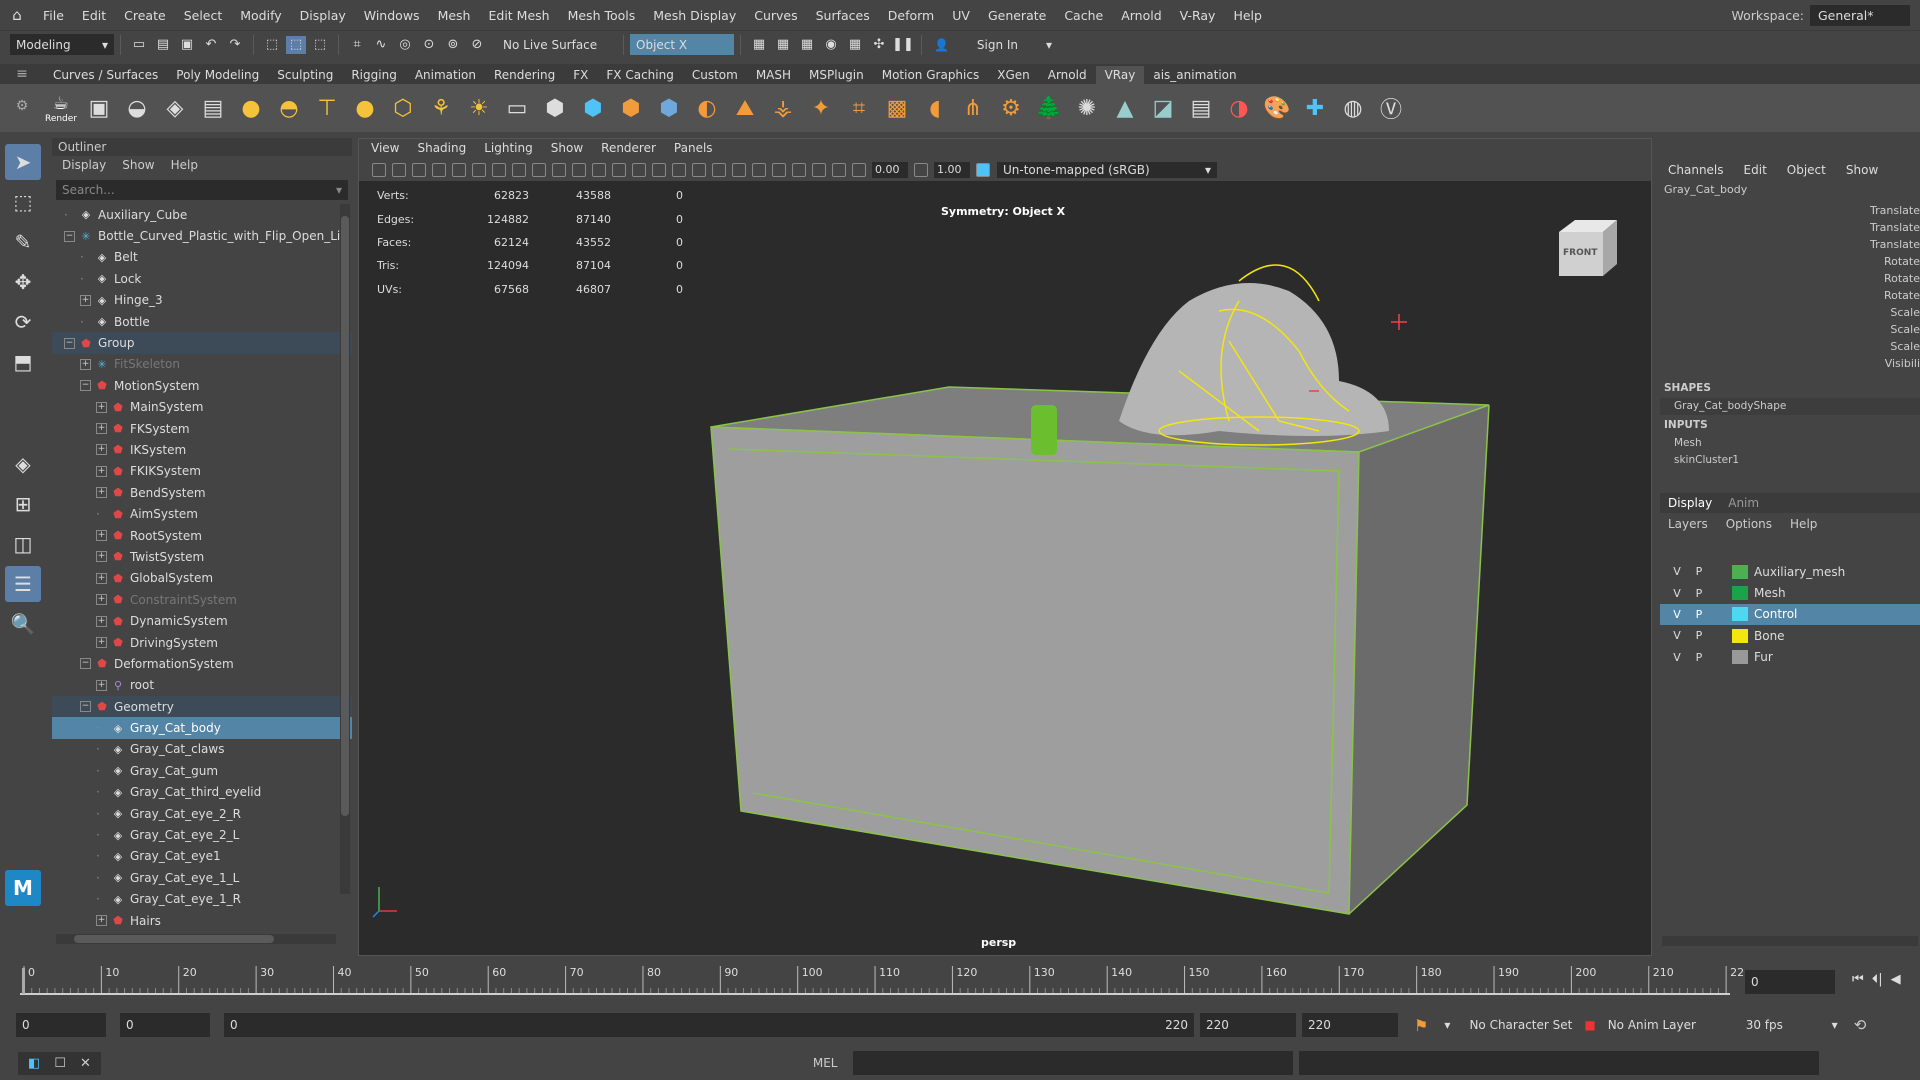  What do you see at coordinates (631, 108) in the screenshot?
I see `scene-proxy-icon: ⬢` at bounding box center [631, 108].